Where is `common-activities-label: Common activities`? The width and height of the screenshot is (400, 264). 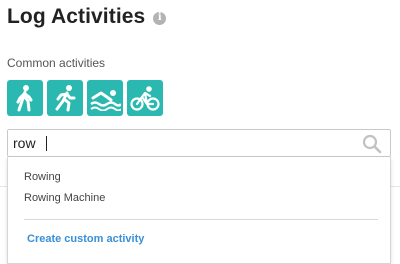 common-activities-label: Common activities is located at coordinates (56, 63).